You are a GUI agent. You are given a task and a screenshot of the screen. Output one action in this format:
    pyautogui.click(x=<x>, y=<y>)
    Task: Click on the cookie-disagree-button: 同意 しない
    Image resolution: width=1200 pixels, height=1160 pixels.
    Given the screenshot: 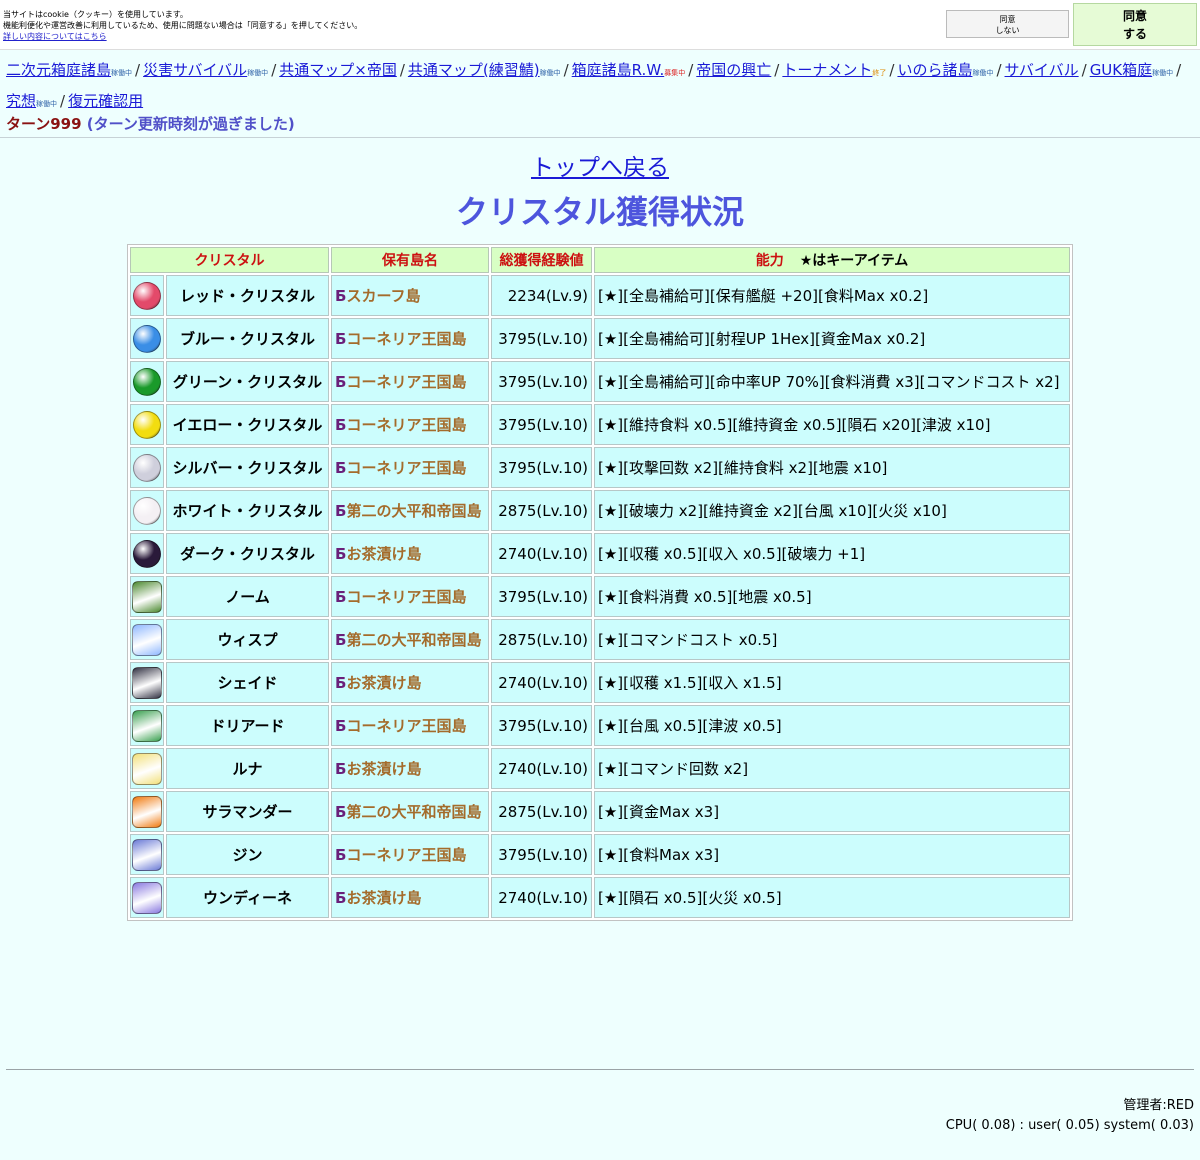 What is the action you would take?
    pyautogui.click(x=1007, y=24)
    